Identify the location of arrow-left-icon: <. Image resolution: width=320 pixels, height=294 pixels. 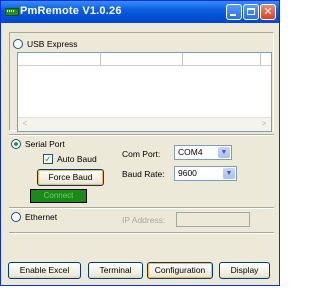
(25, 124).